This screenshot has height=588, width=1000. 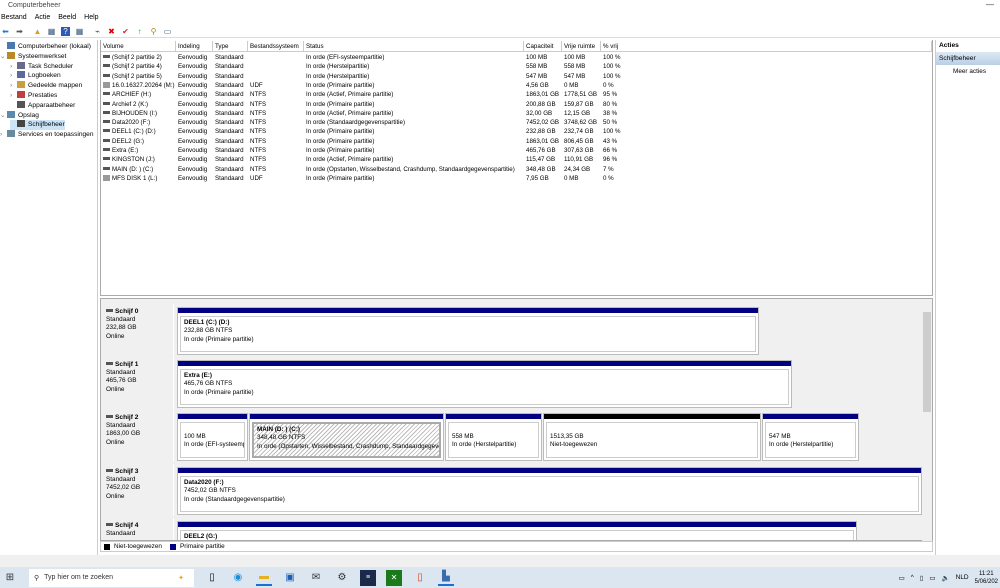 I want to click on edge-icon: ◉, so click(x=238, y=578).